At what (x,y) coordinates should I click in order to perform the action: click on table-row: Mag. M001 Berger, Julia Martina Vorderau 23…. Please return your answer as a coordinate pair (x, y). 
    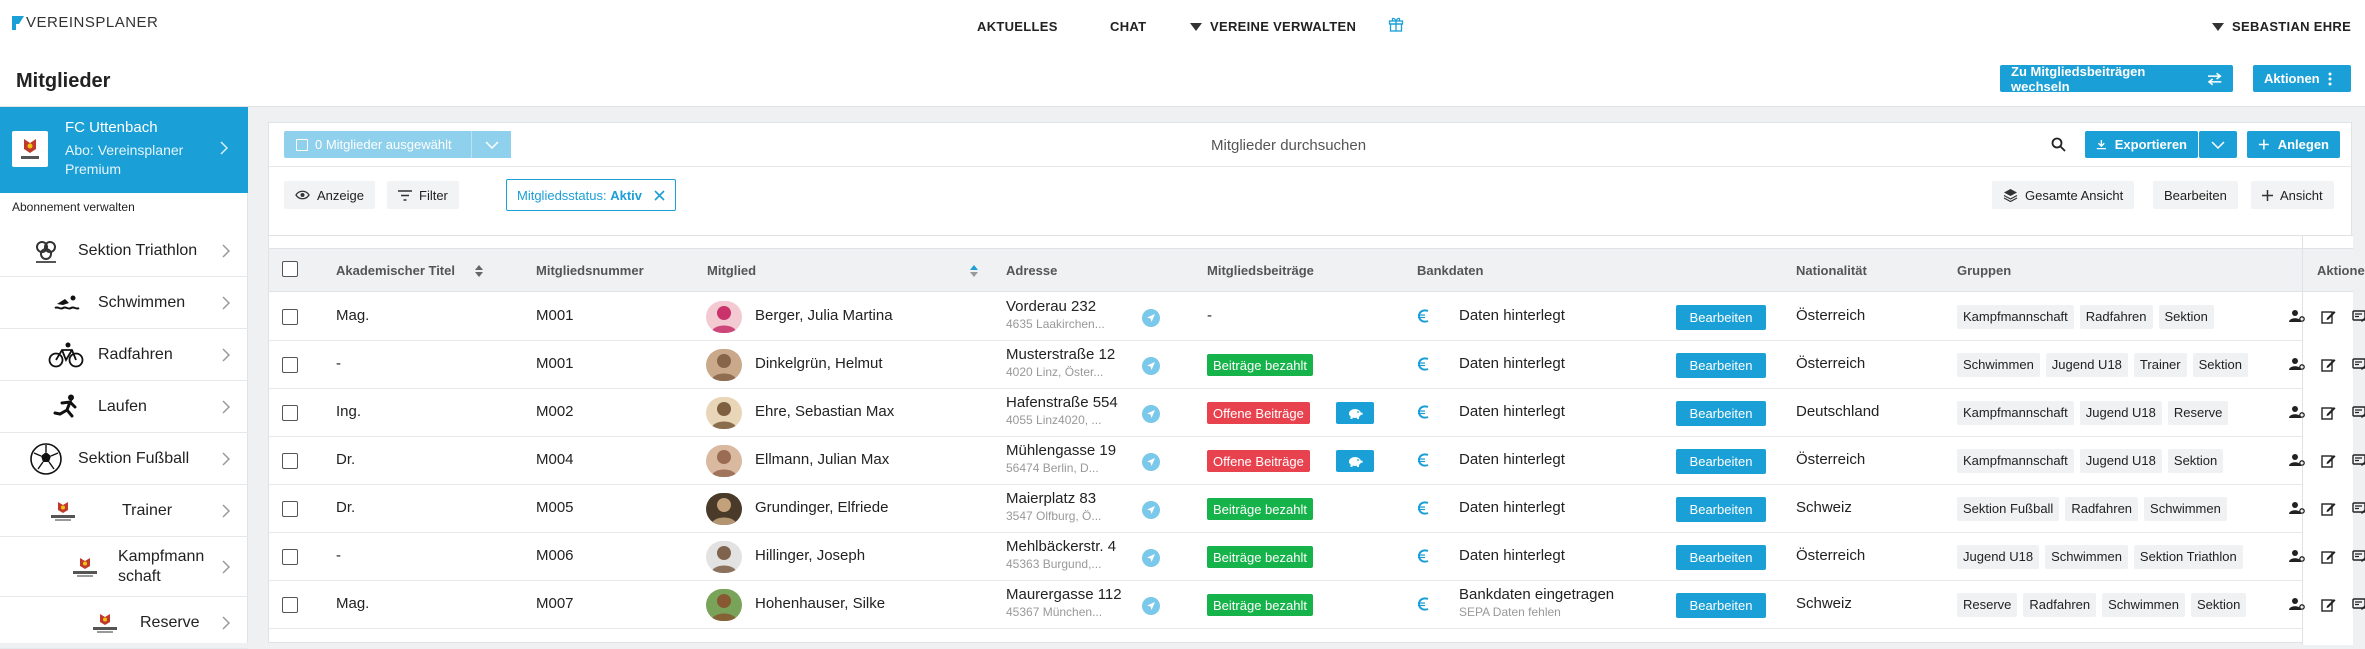
    Looking at the image, I should click on (1311, 317).